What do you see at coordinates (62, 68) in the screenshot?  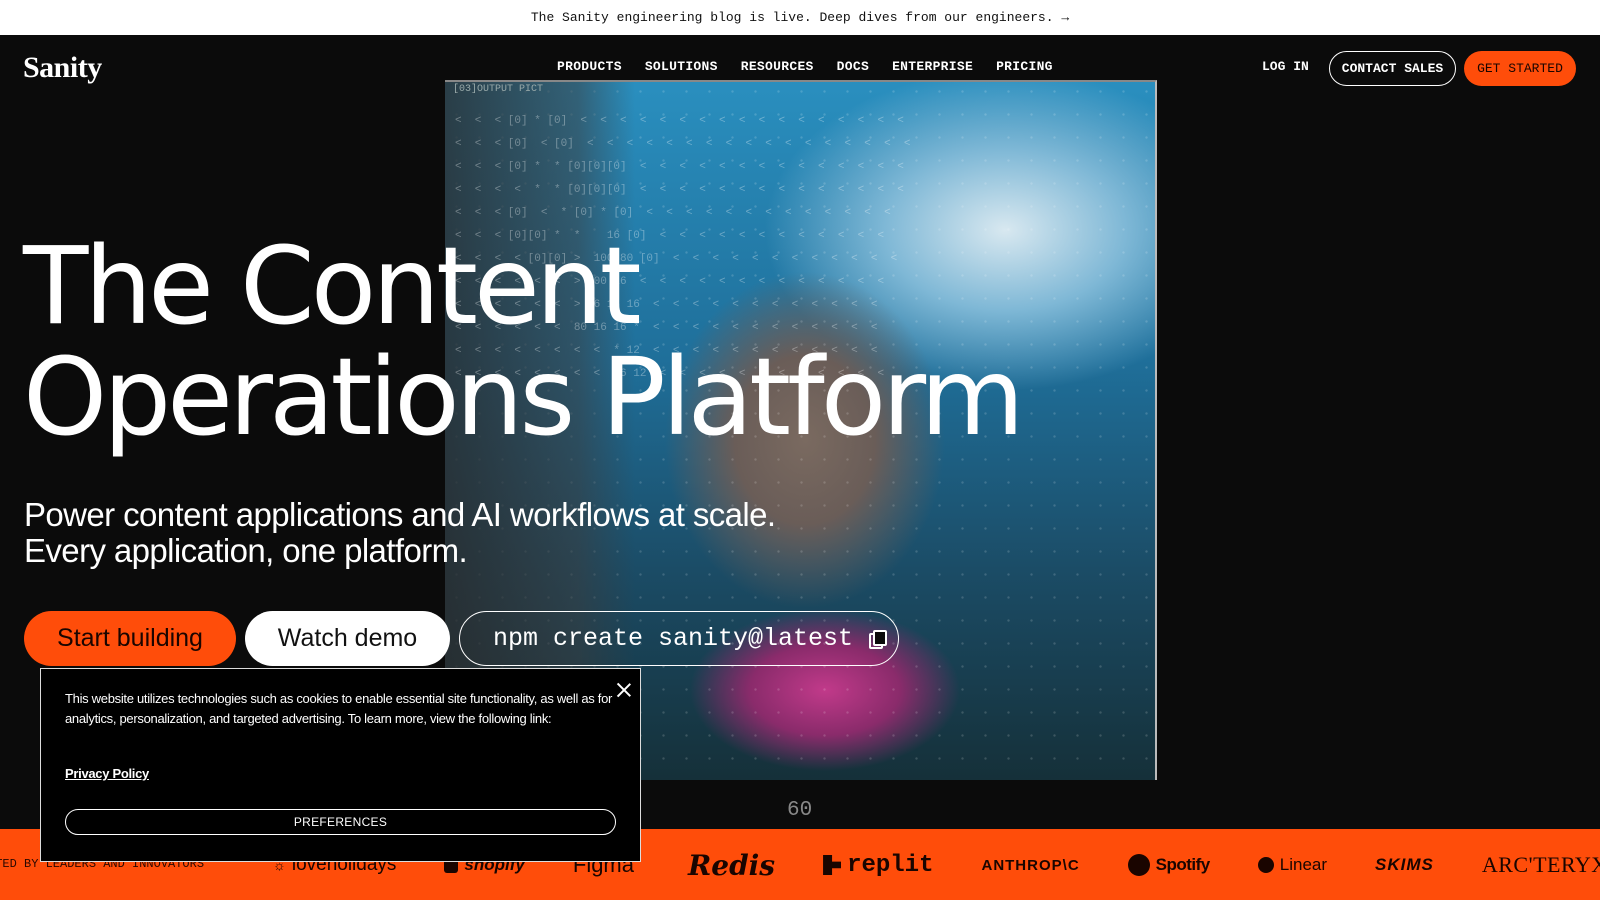 I see `sanity-logo: Sanity` at bounding box center [62, 68].